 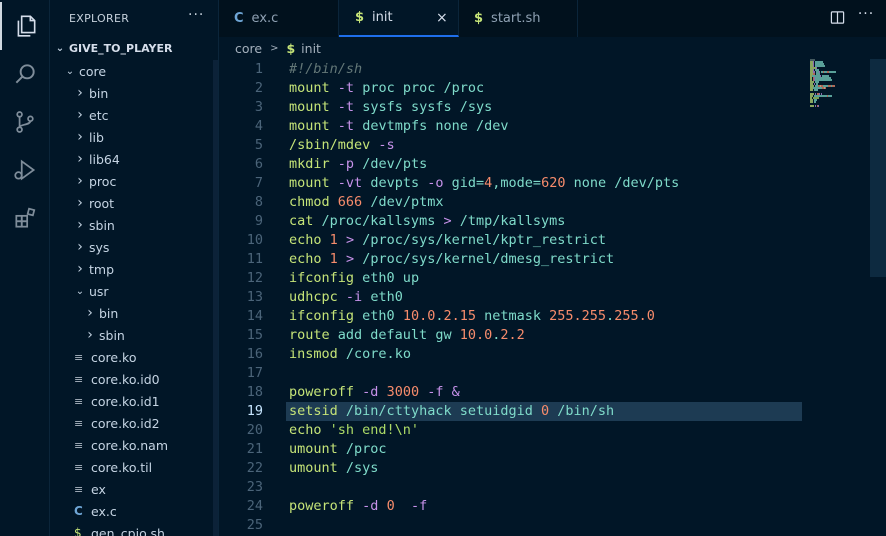 What do you see at coordinates (519, 88) in the screenshot?
I see `code-line: 2 mount -t proc proc /proc` at bounding box center [519, 88].